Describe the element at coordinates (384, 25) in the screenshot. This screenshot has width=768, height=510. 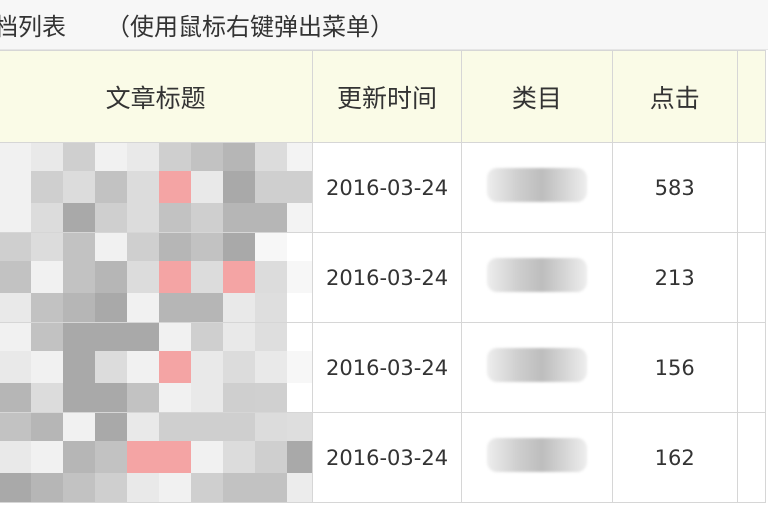
I see `list-title-bar: 档列表 （使用鼠标右键弹出菜单）` at that location.